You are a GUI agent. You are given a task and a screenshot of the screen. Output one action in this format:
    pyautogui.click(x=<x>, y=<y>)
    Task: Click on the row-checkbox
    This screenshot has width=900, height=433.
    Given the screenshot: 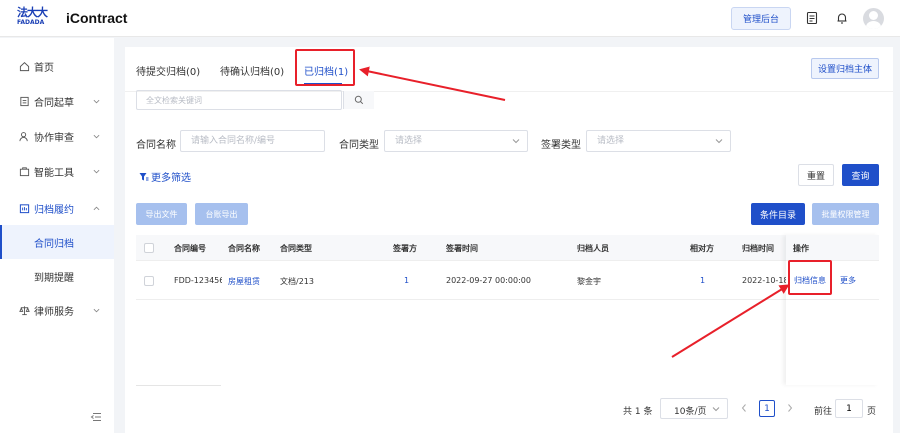 What is the action you would take?
    pyautogui.click(x=149, y=281)
    